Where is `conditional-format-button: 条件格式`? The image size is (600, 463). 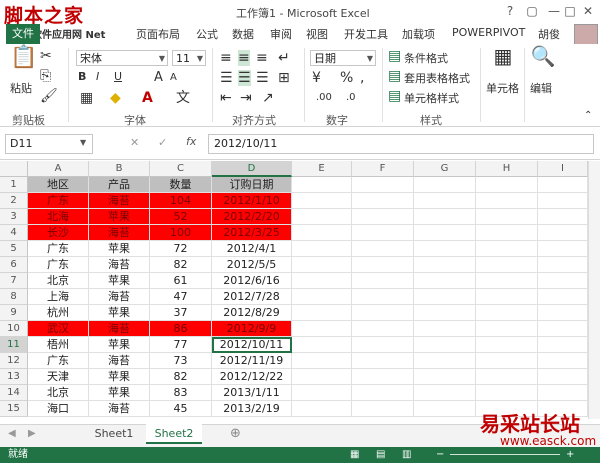
conditional-format-button: 条件格式 is located at coordinates (426, 58).